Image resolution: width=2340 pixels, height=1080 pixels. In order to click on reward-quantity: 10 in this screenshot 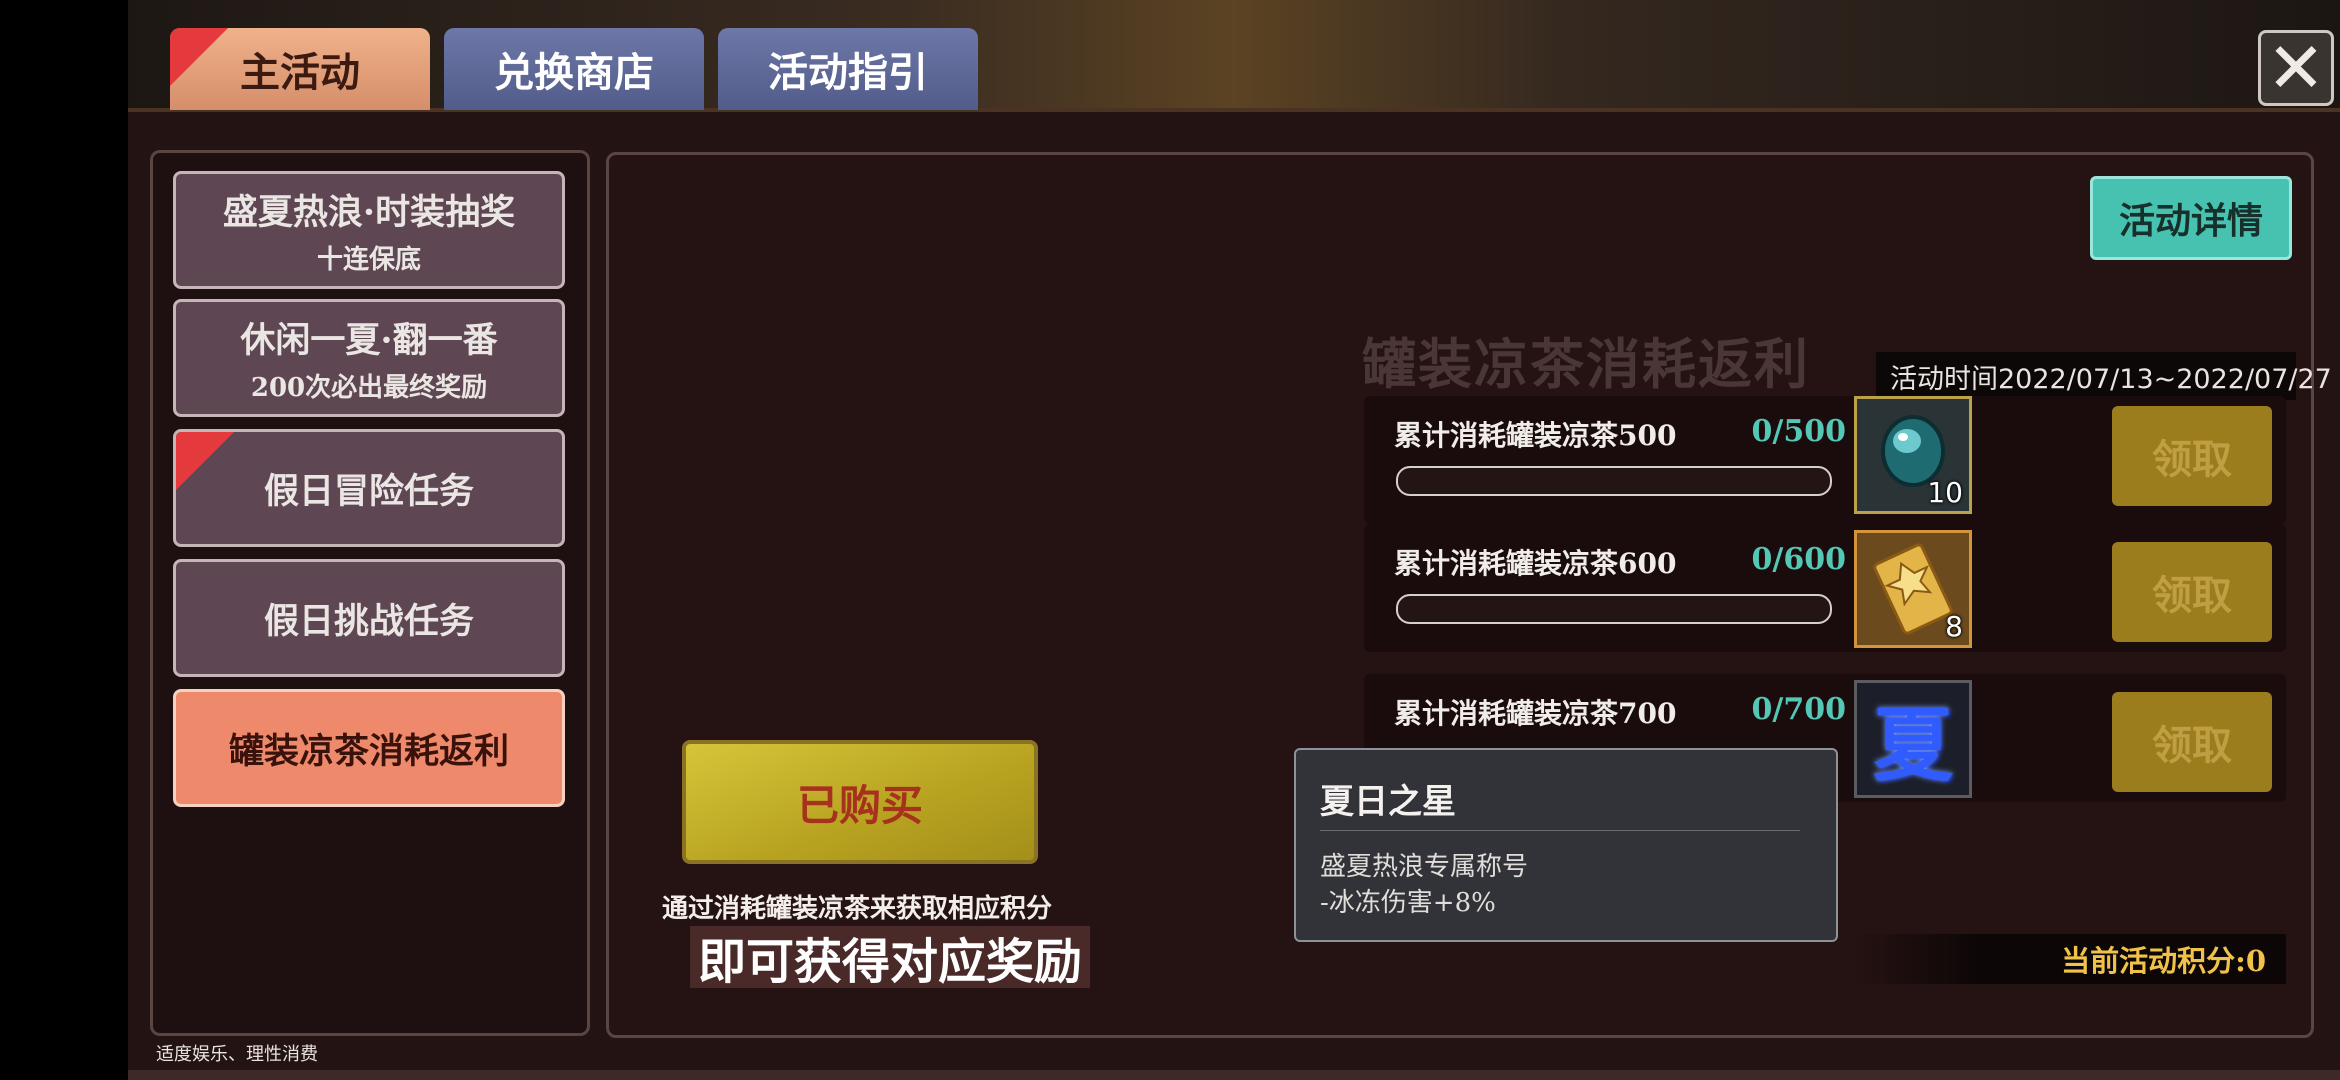, I will do `click(1945, 492)`.